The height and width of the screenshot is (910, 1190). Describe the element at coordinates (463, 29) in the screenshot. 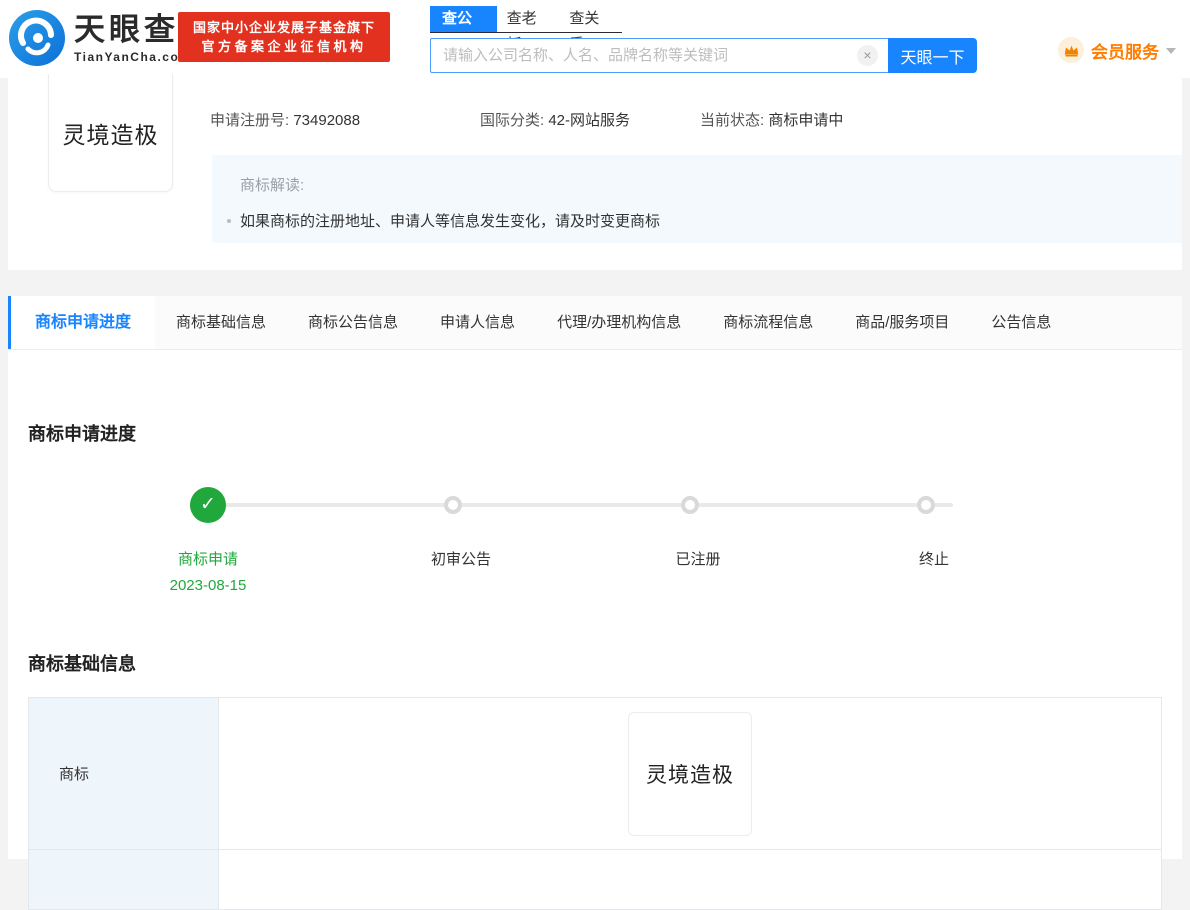

I see `search-tab-company: 查公司` at that location.